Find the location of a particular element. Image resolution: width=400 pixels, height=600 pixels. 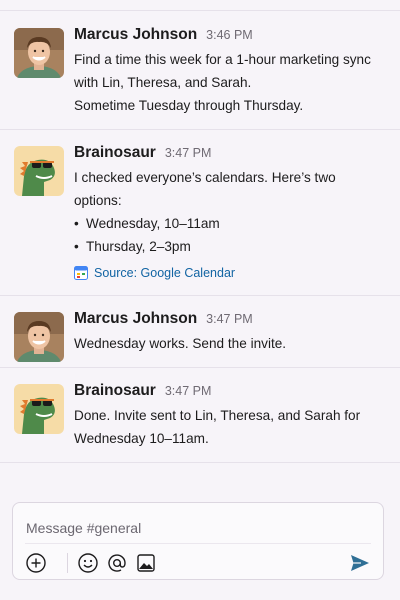

emoji-icon is located at coordinates (88, 563).